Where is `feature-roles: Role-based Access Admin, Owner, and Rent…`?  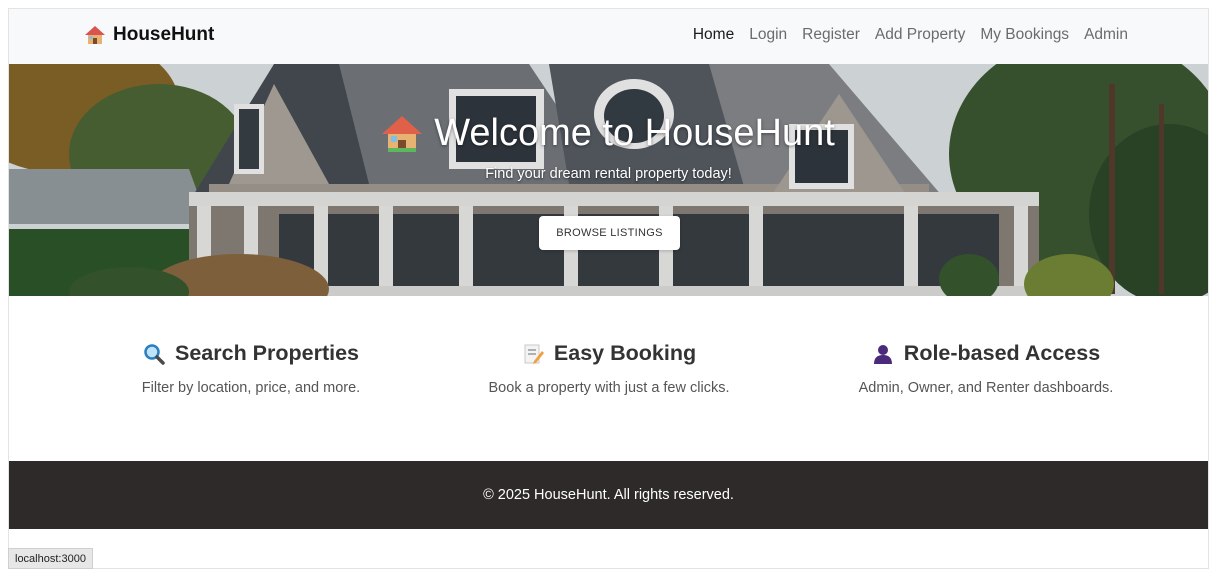 feature-roles: Role-based Access Admin, Owner, and Rent… is located at coordinates (986, 368).